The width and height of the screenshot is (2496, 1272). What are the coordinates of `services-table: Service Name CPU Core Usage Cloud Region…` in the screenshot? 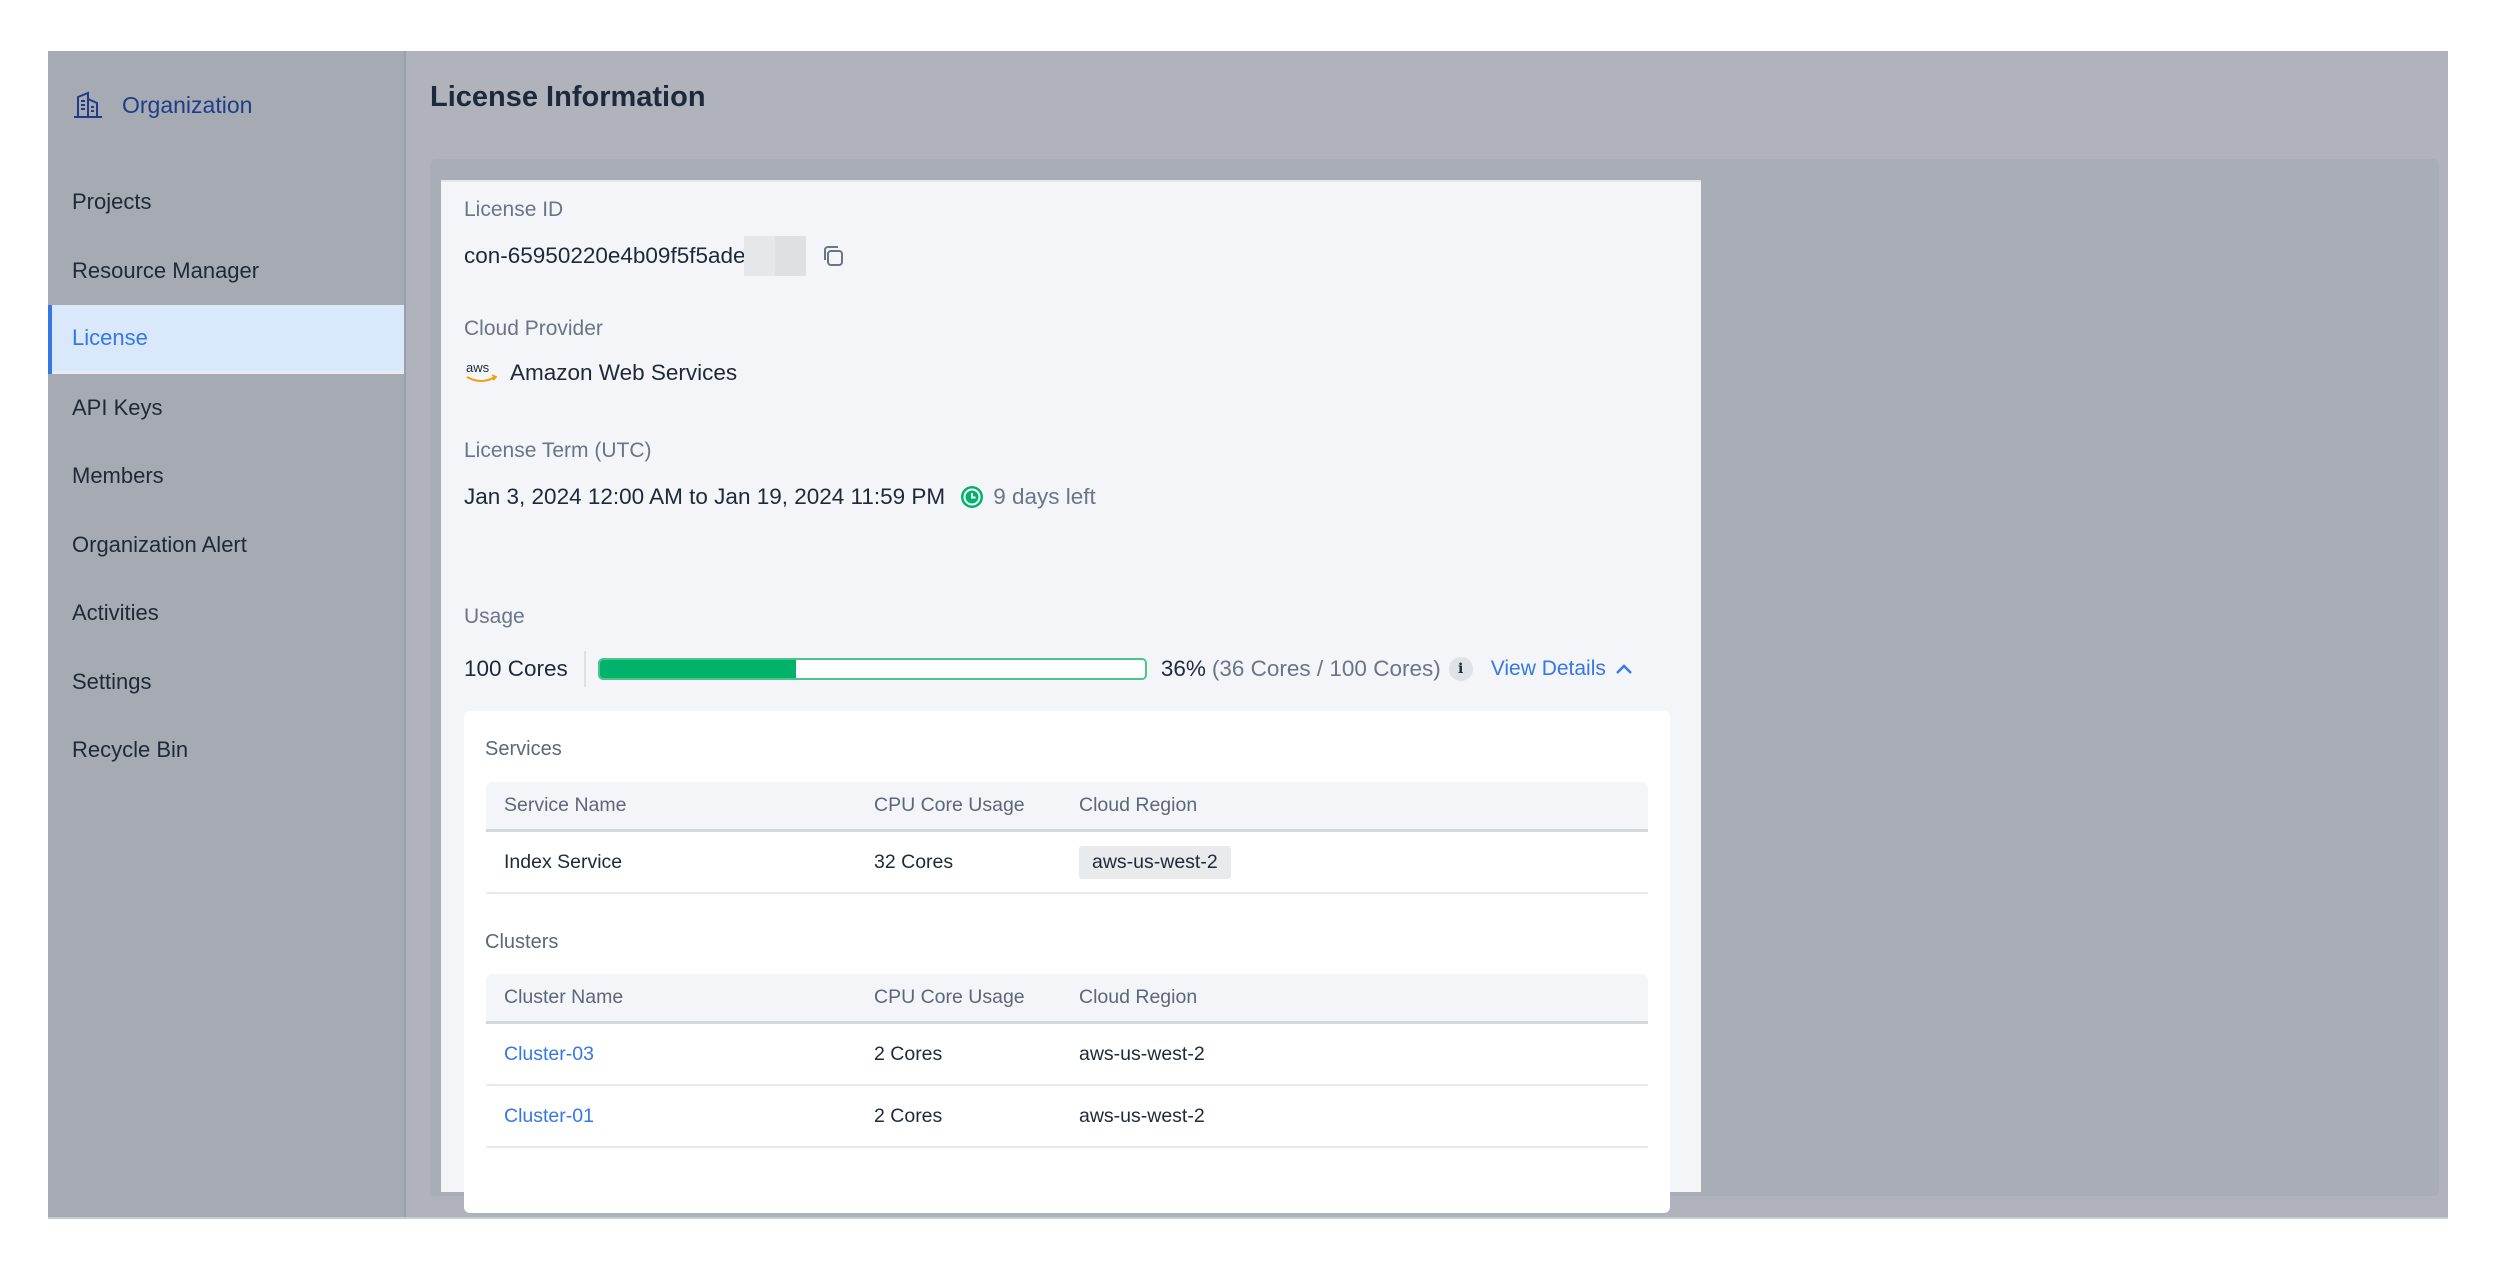 It's located at (1067, 838).